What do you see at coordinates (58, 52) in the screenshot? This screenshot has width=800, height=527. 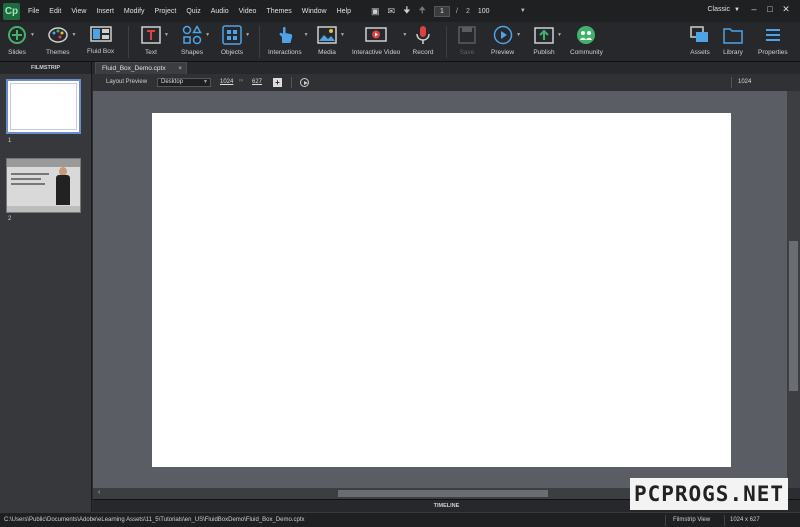 I see `themes-label: Themes` at bounding box center [58, 52].